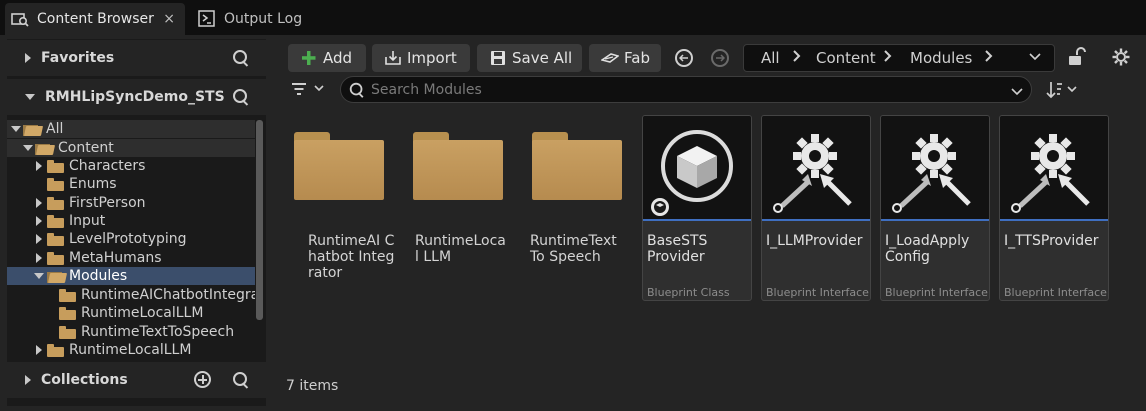 The image size is (1146, 411). I want to click on folder-name: RuntimeTextTo Speech, so click(573, 249).